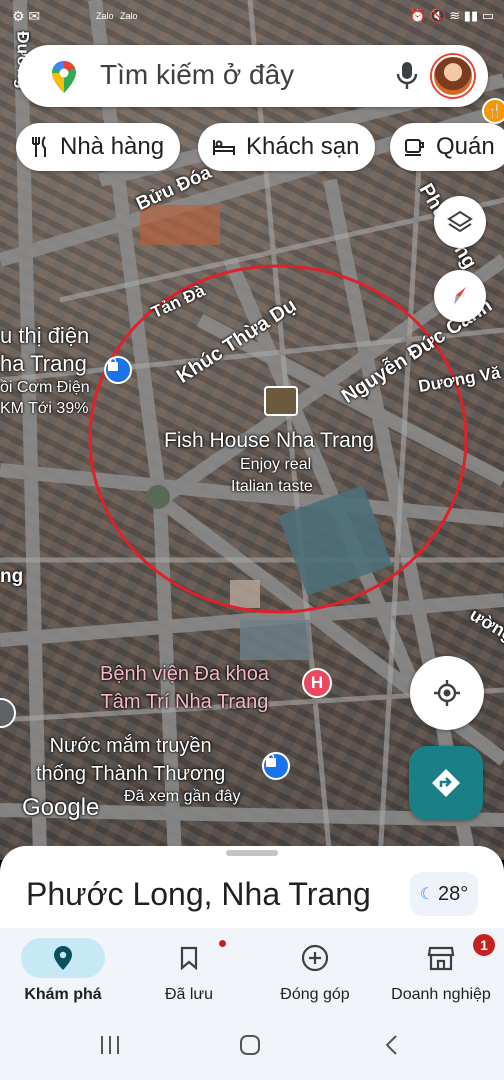 The height and width of the screenshot is (1080, 504). I want to click on hotel-icon, so click(224, 147).